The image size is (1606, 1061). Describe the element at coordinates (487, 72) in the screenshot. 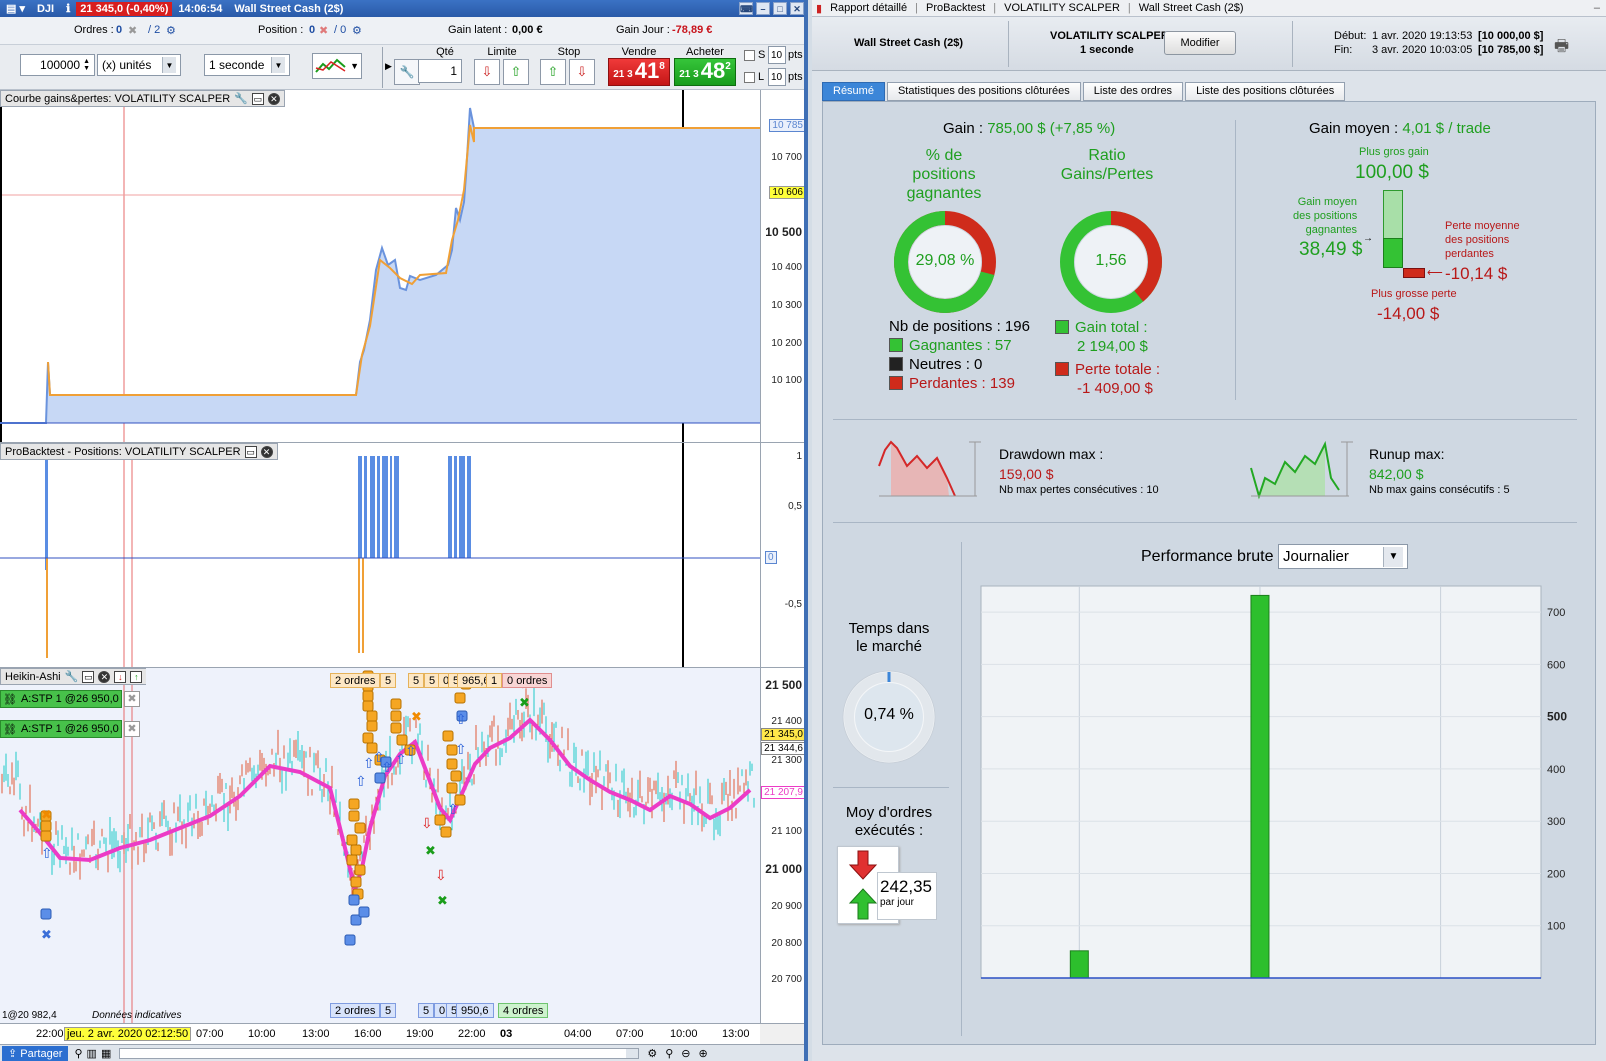

I see `limit-buy-button: ⇩` at that location.